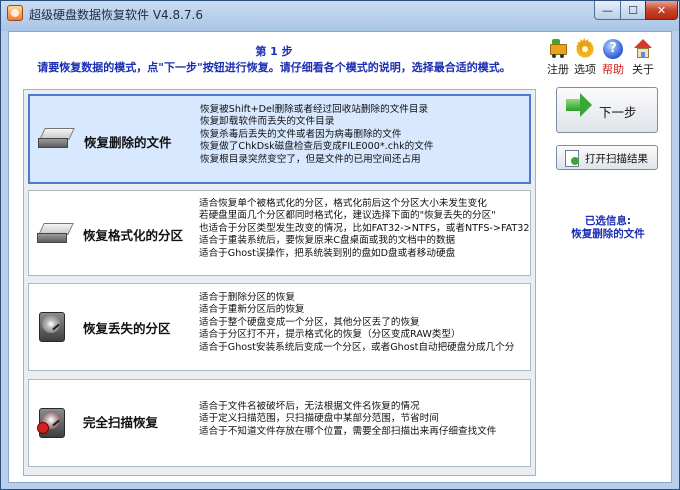 The width and height of the screenshot is (680, 490). What do you see at coordinates (133, 235) in the screenshot?
I see `mode-name: 恢复格式化的分区` at bounding box center [133, 235].